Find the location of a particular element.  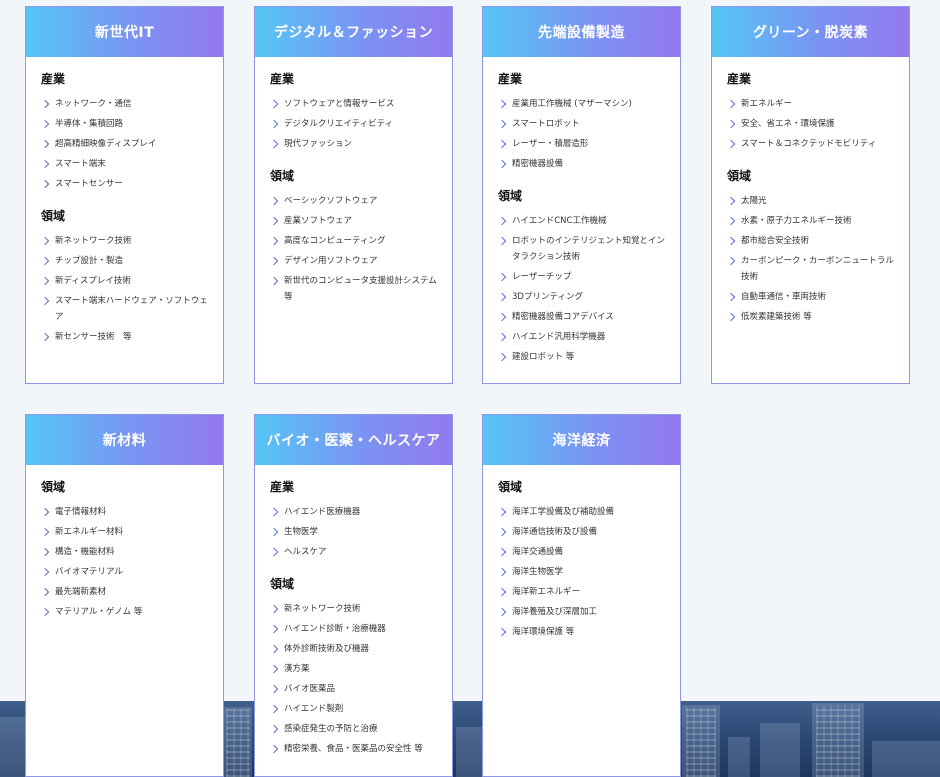

list-item: ハイエンド汎用科学機器 is located at coordinates (581, 337).